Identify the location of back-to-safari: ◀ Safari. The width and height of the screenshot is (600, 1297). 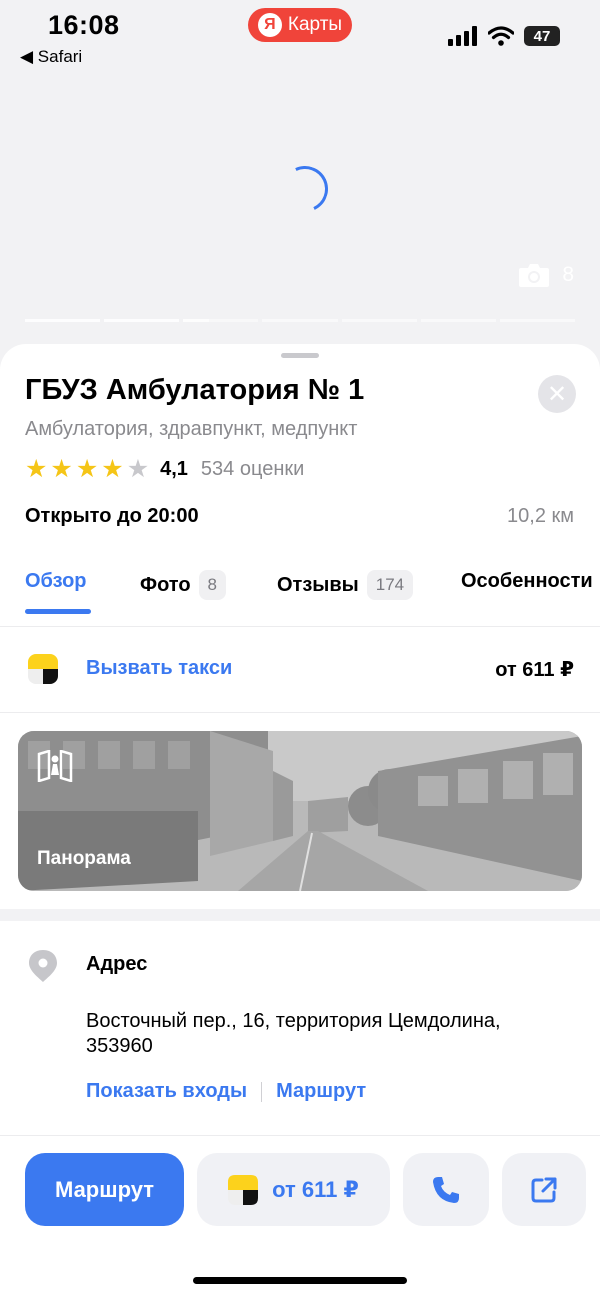
(51, 57).